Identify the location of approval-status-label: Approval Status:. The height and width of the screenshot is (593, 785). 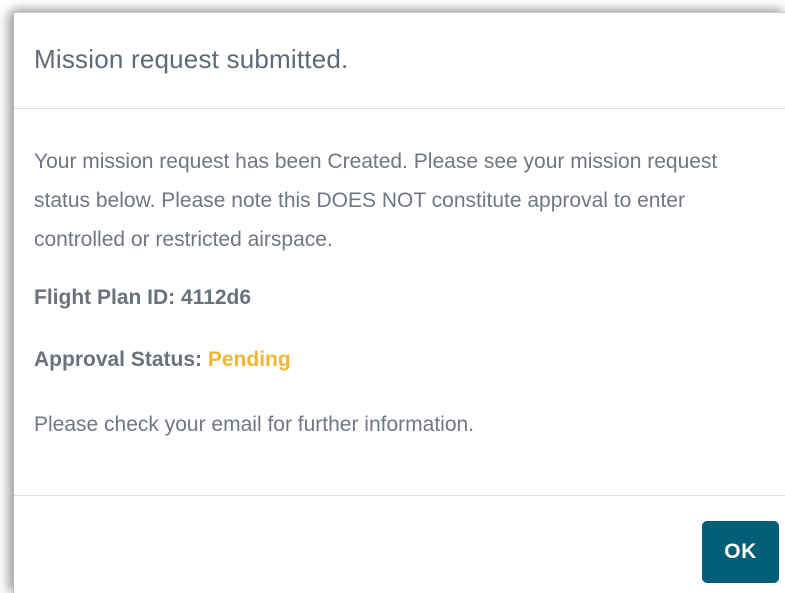
(118, 359).